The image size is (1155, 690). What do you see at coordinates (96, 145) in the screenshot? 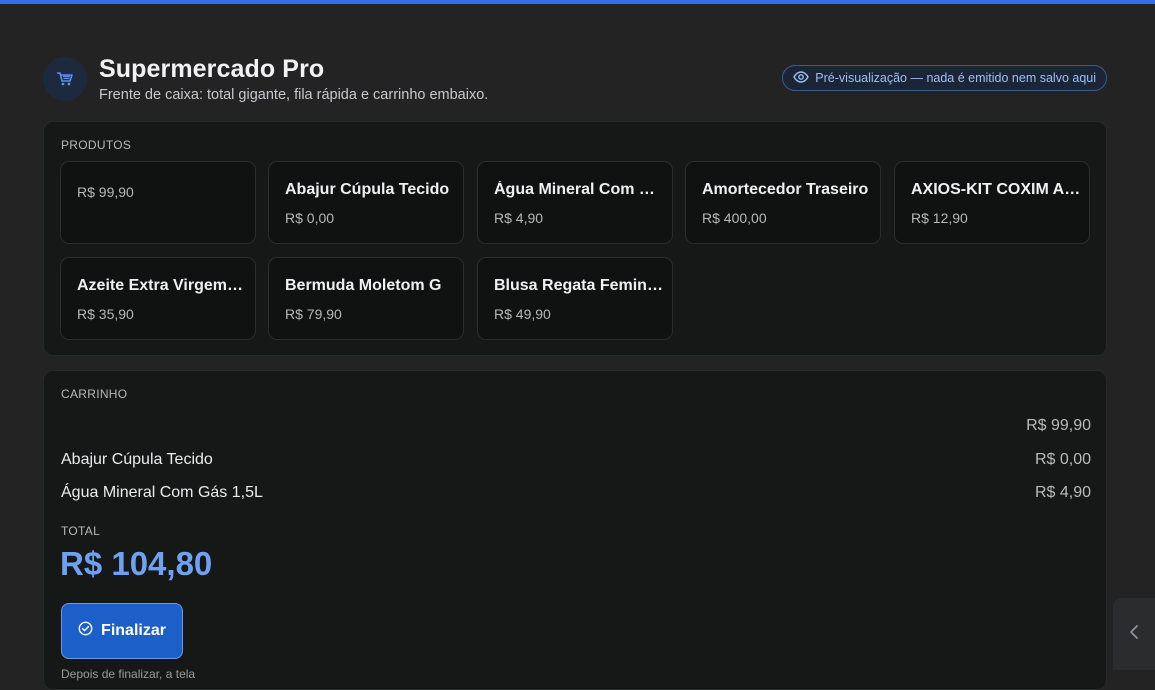
I see `products-label: PRODUTOS` at bounding box center [96, 145].